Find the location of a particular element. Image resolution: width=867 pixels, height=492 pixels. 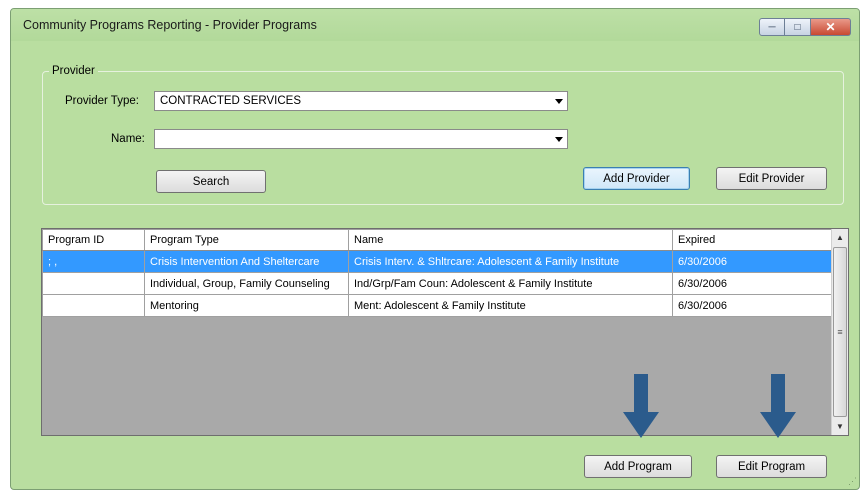

column-header-program-id: Program ID is located at coordinates (93, 240).